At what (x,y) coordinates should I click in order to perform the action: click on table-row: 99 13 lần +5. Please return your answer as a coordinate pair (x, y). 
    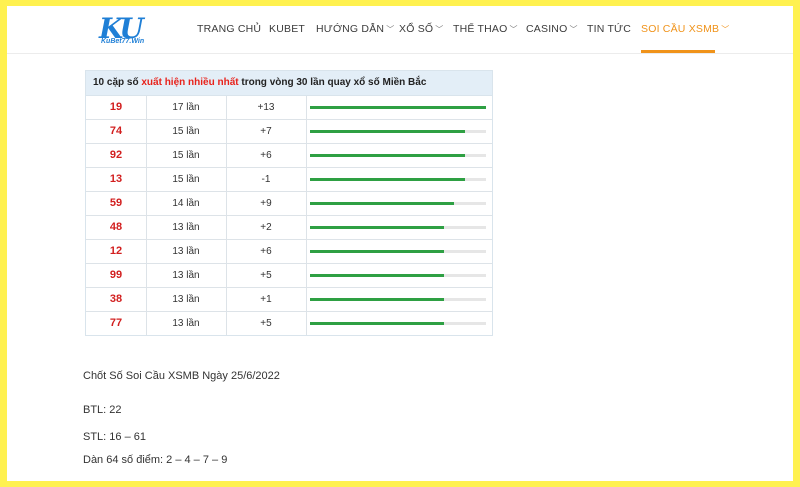
    Looking at the image, I should click on (289, 276).